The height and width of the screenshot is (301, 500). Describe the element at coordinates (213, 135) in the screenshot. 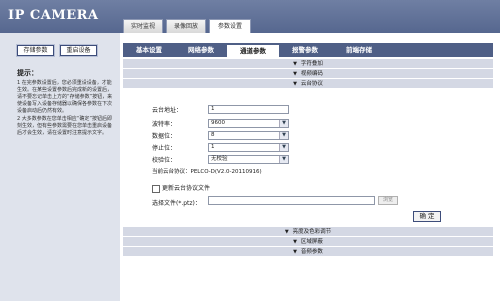

I see `data-bits-value: 8` at that location.